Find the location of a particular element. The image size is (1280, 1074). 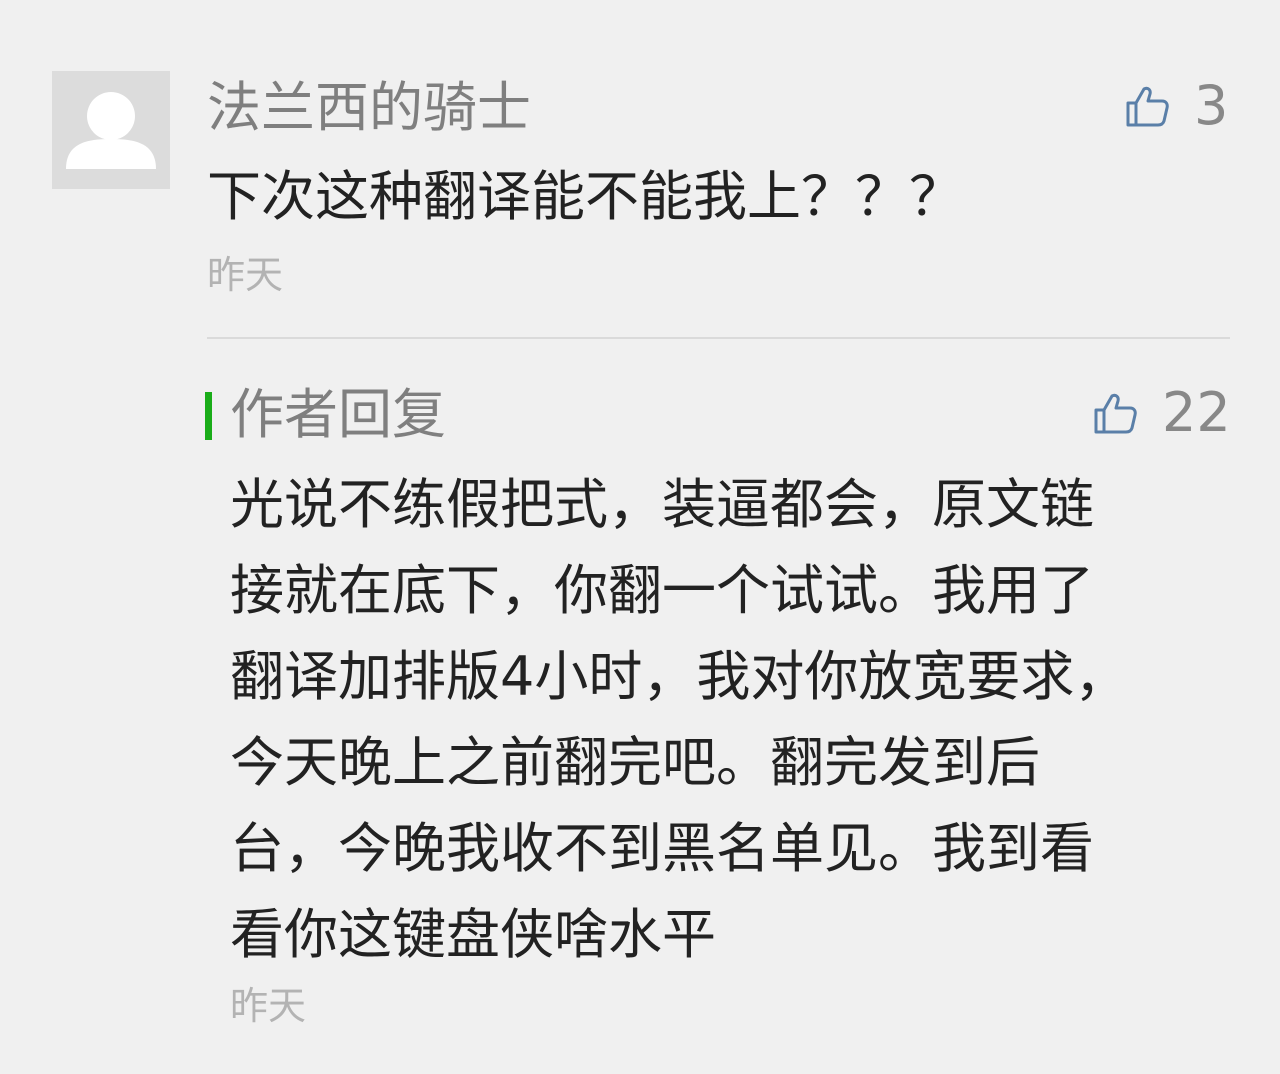

default-user-avatar-icon is located at coordinates (111, 130).